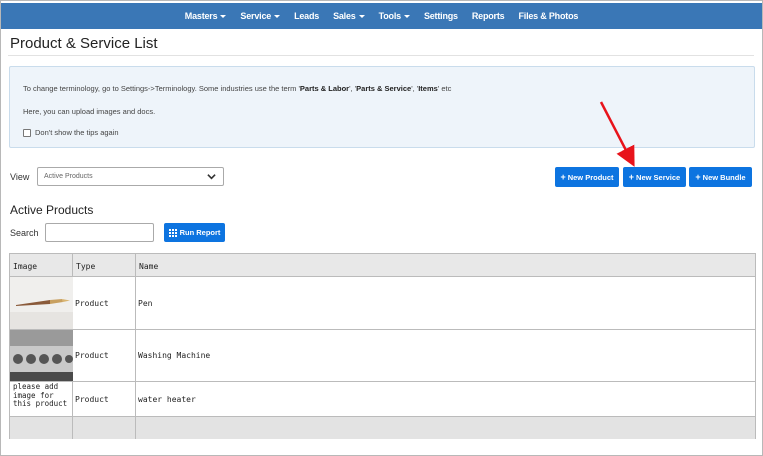 The width and height of the screenshot is (763, 456). What do you see at coordinates (130, 176) in the screenshot?
I see `view-select: Active Products` at bounding box center [130, 176].